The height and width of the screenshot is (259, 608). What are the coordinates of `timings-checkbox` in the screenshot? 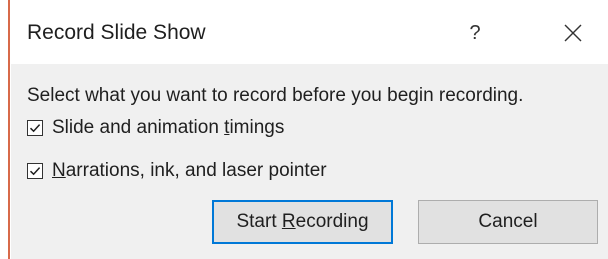 It's located at (35, 128).